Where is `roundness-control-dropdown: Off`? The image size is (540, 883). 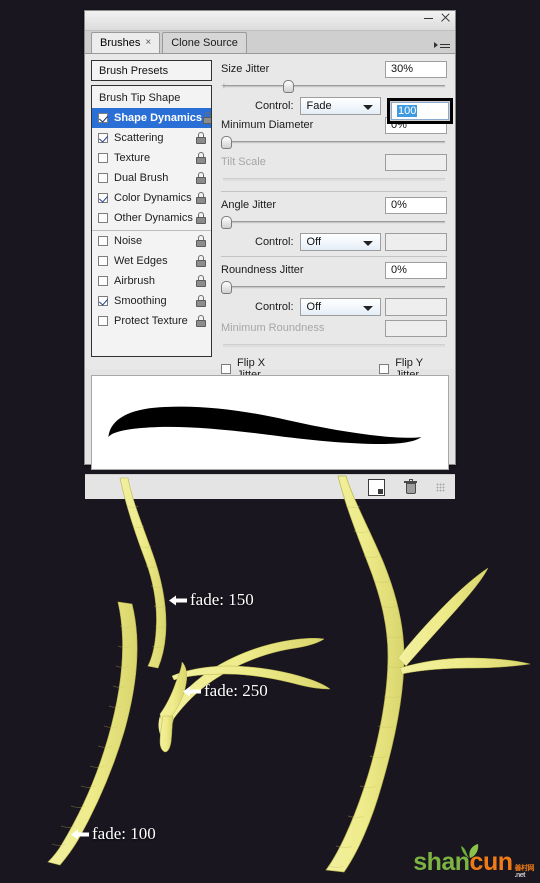
roundness-control-dropdown: Off is located at coordinates (340, 306).